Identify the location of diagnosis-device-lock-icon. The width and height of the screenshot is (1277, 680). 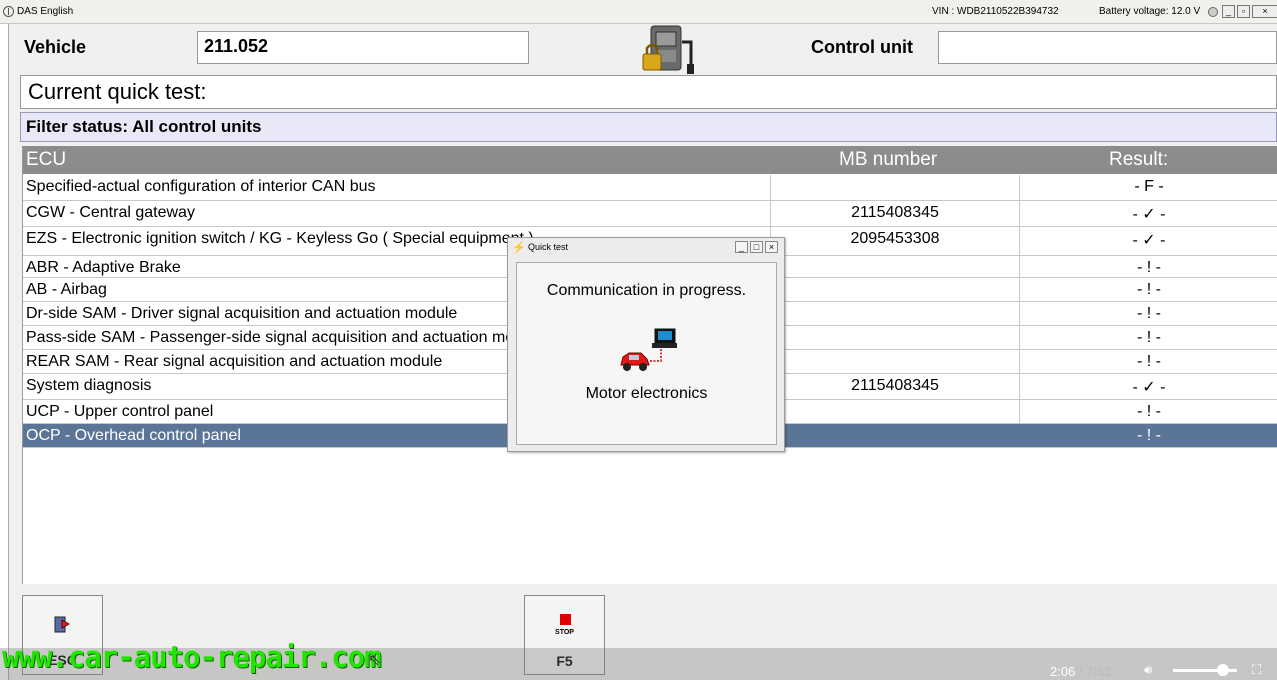
(669, 50).